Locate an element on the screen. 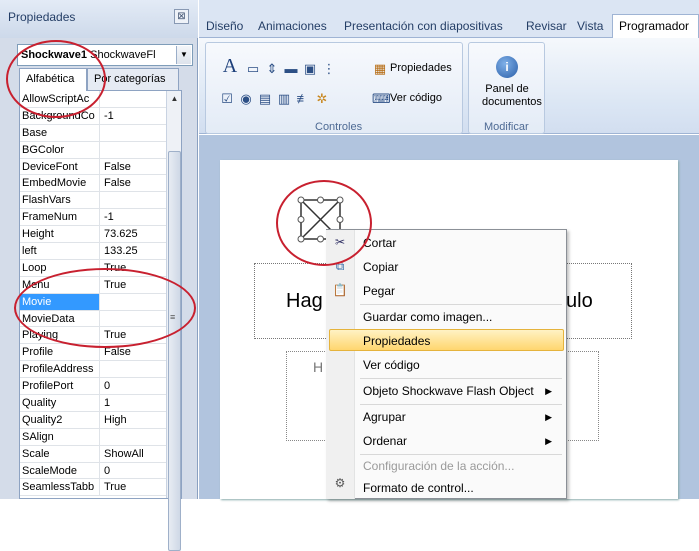 The width and height of the screenshot is (699, 551). ribbon-tab-review: Revisar is located at coordinates (546, 26).